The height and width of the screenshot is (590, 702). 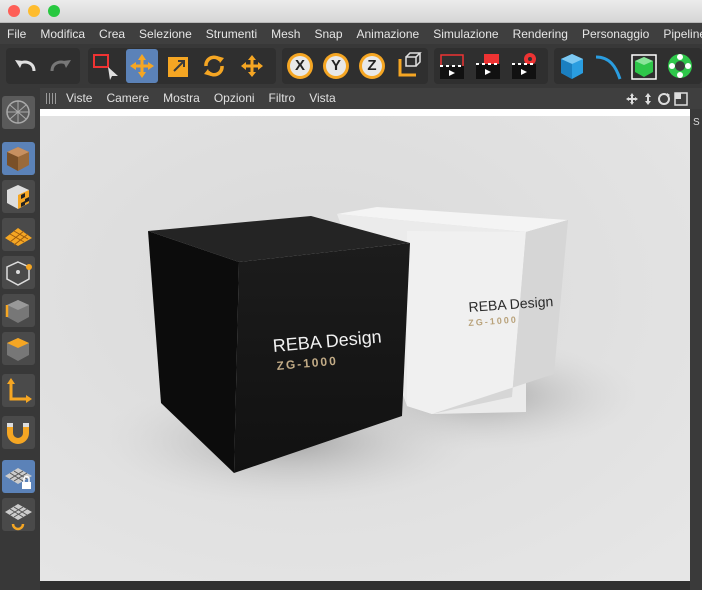 I want to click on edges-mode-button, so click(x=18, y=310).